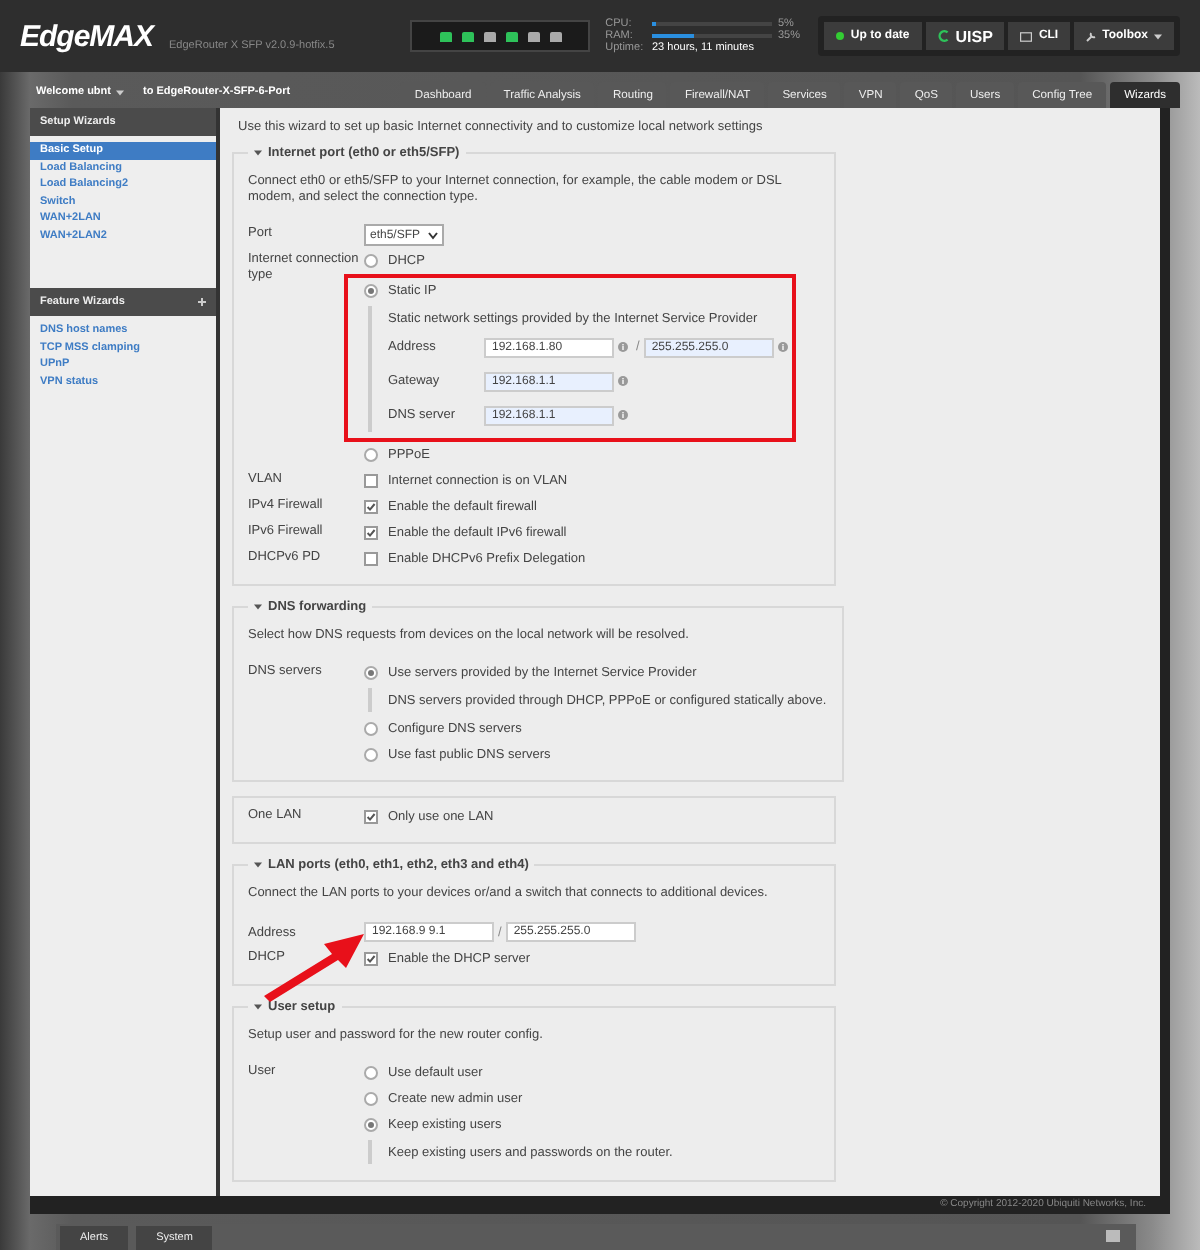 This screenshot has height=1250, width=1200. What do you see at coordinates (1026, 36) in the screenshot?
I see `terminal-icon` at bounding box center [1026, 36].